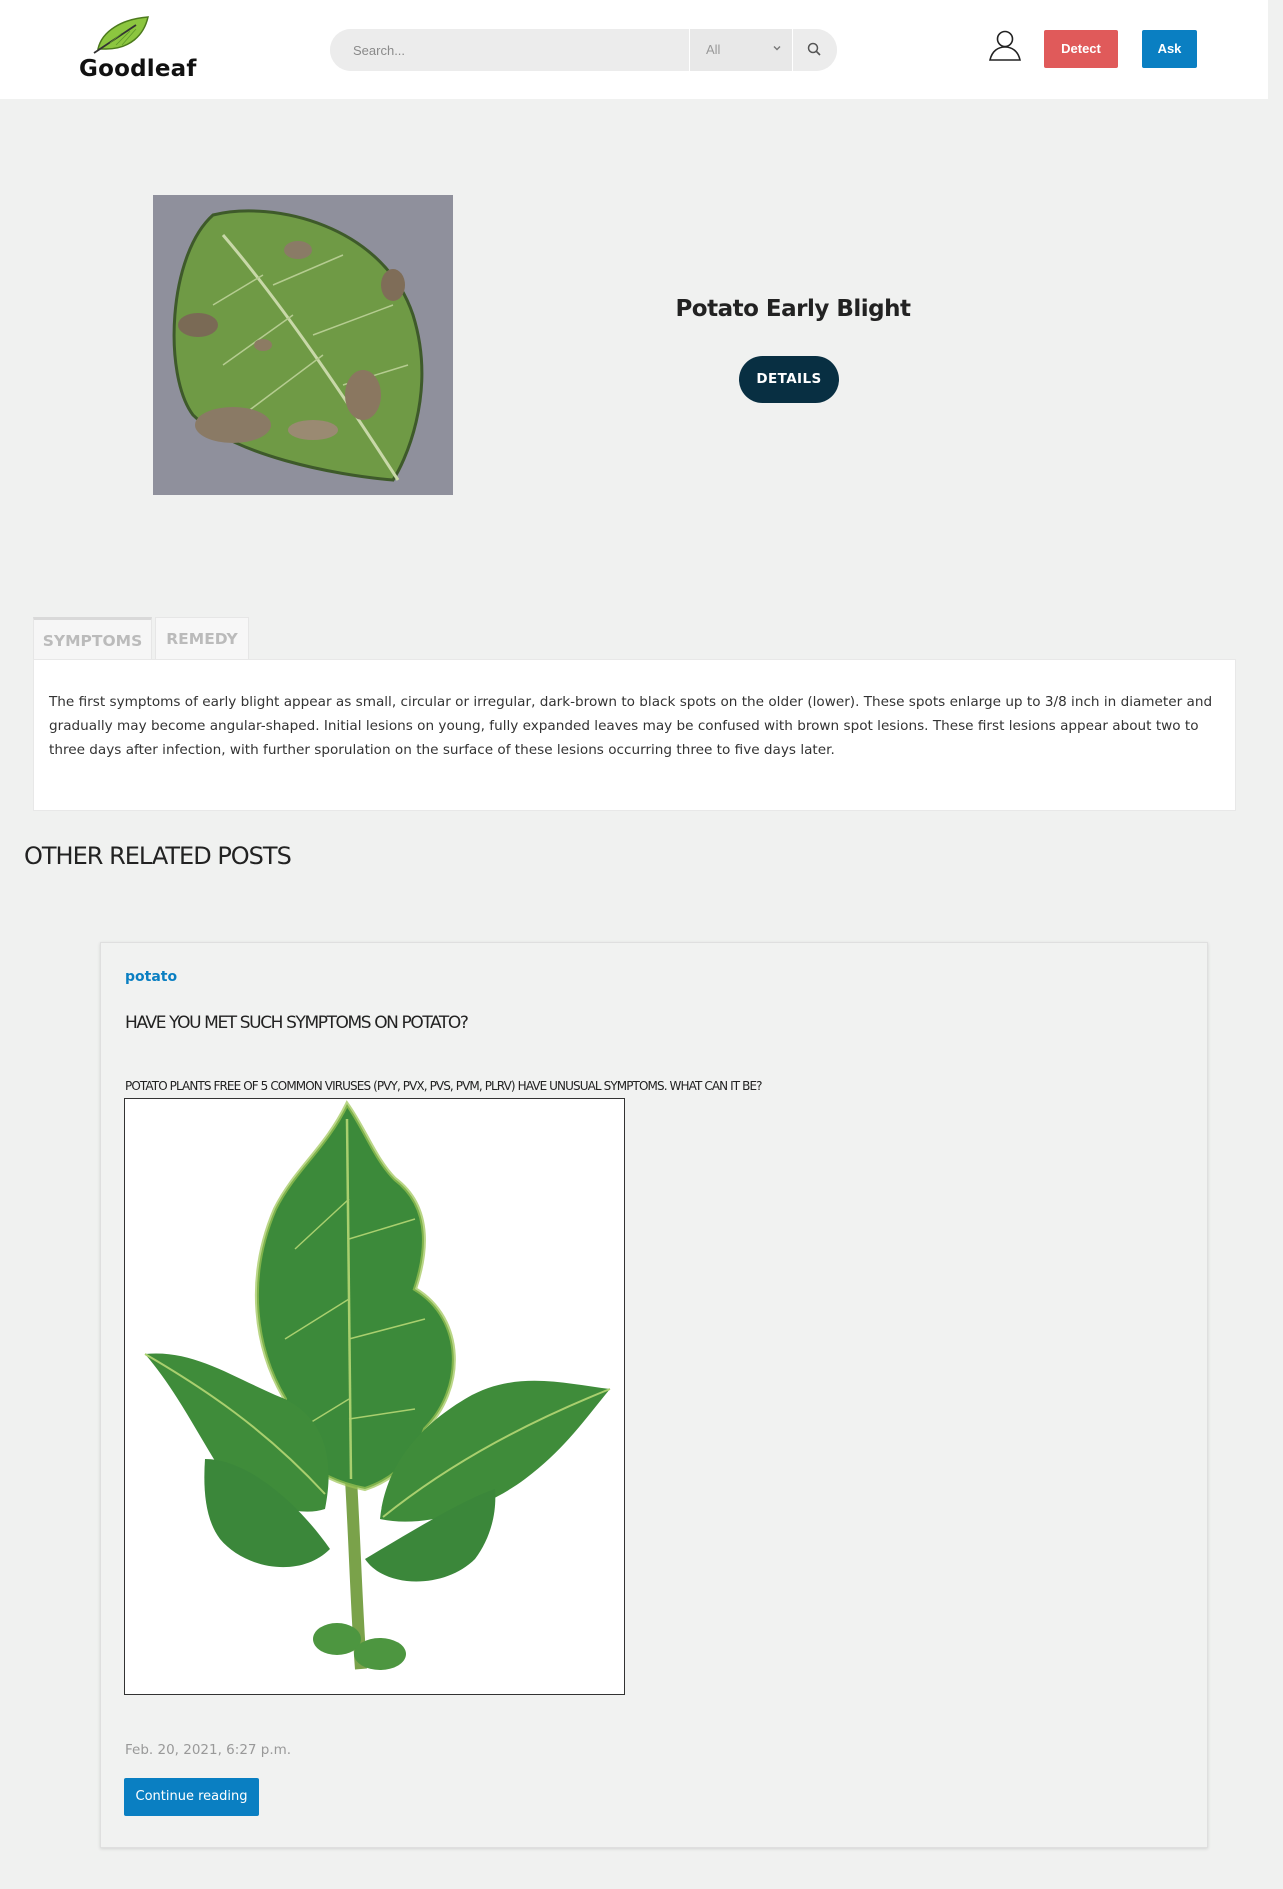 The width and height of the screenshot is (1283, 1889). I want to click on details-button: DETAILS, so click(789, 379).